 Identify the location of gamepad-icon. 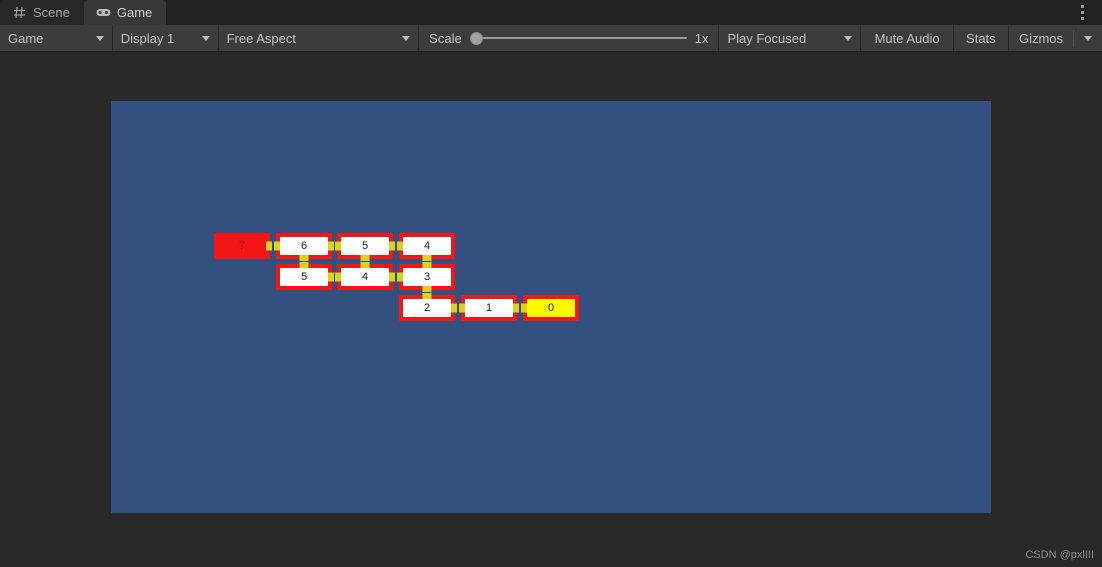
(103, 12).